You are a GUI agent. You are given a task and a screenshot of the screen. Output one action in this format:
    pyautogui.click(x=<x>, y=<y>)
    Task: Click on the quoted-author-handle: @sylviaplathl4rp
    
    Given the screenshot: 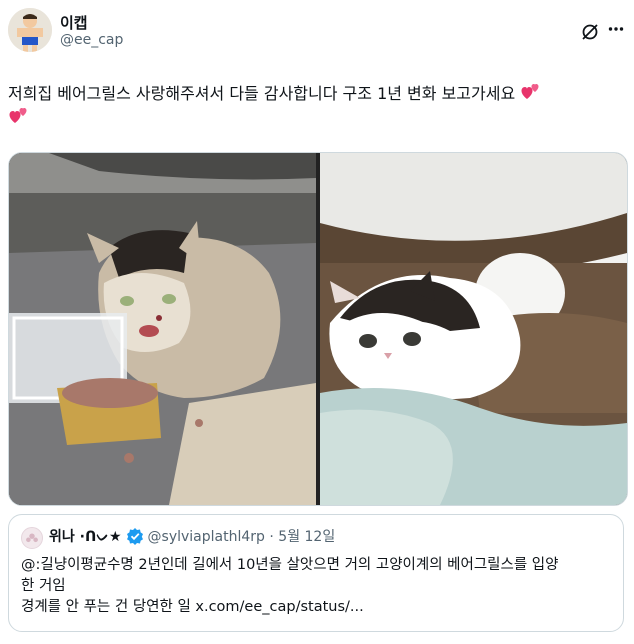 What is the action you would take?
    pyautogui.click(x=206, y=537)
    